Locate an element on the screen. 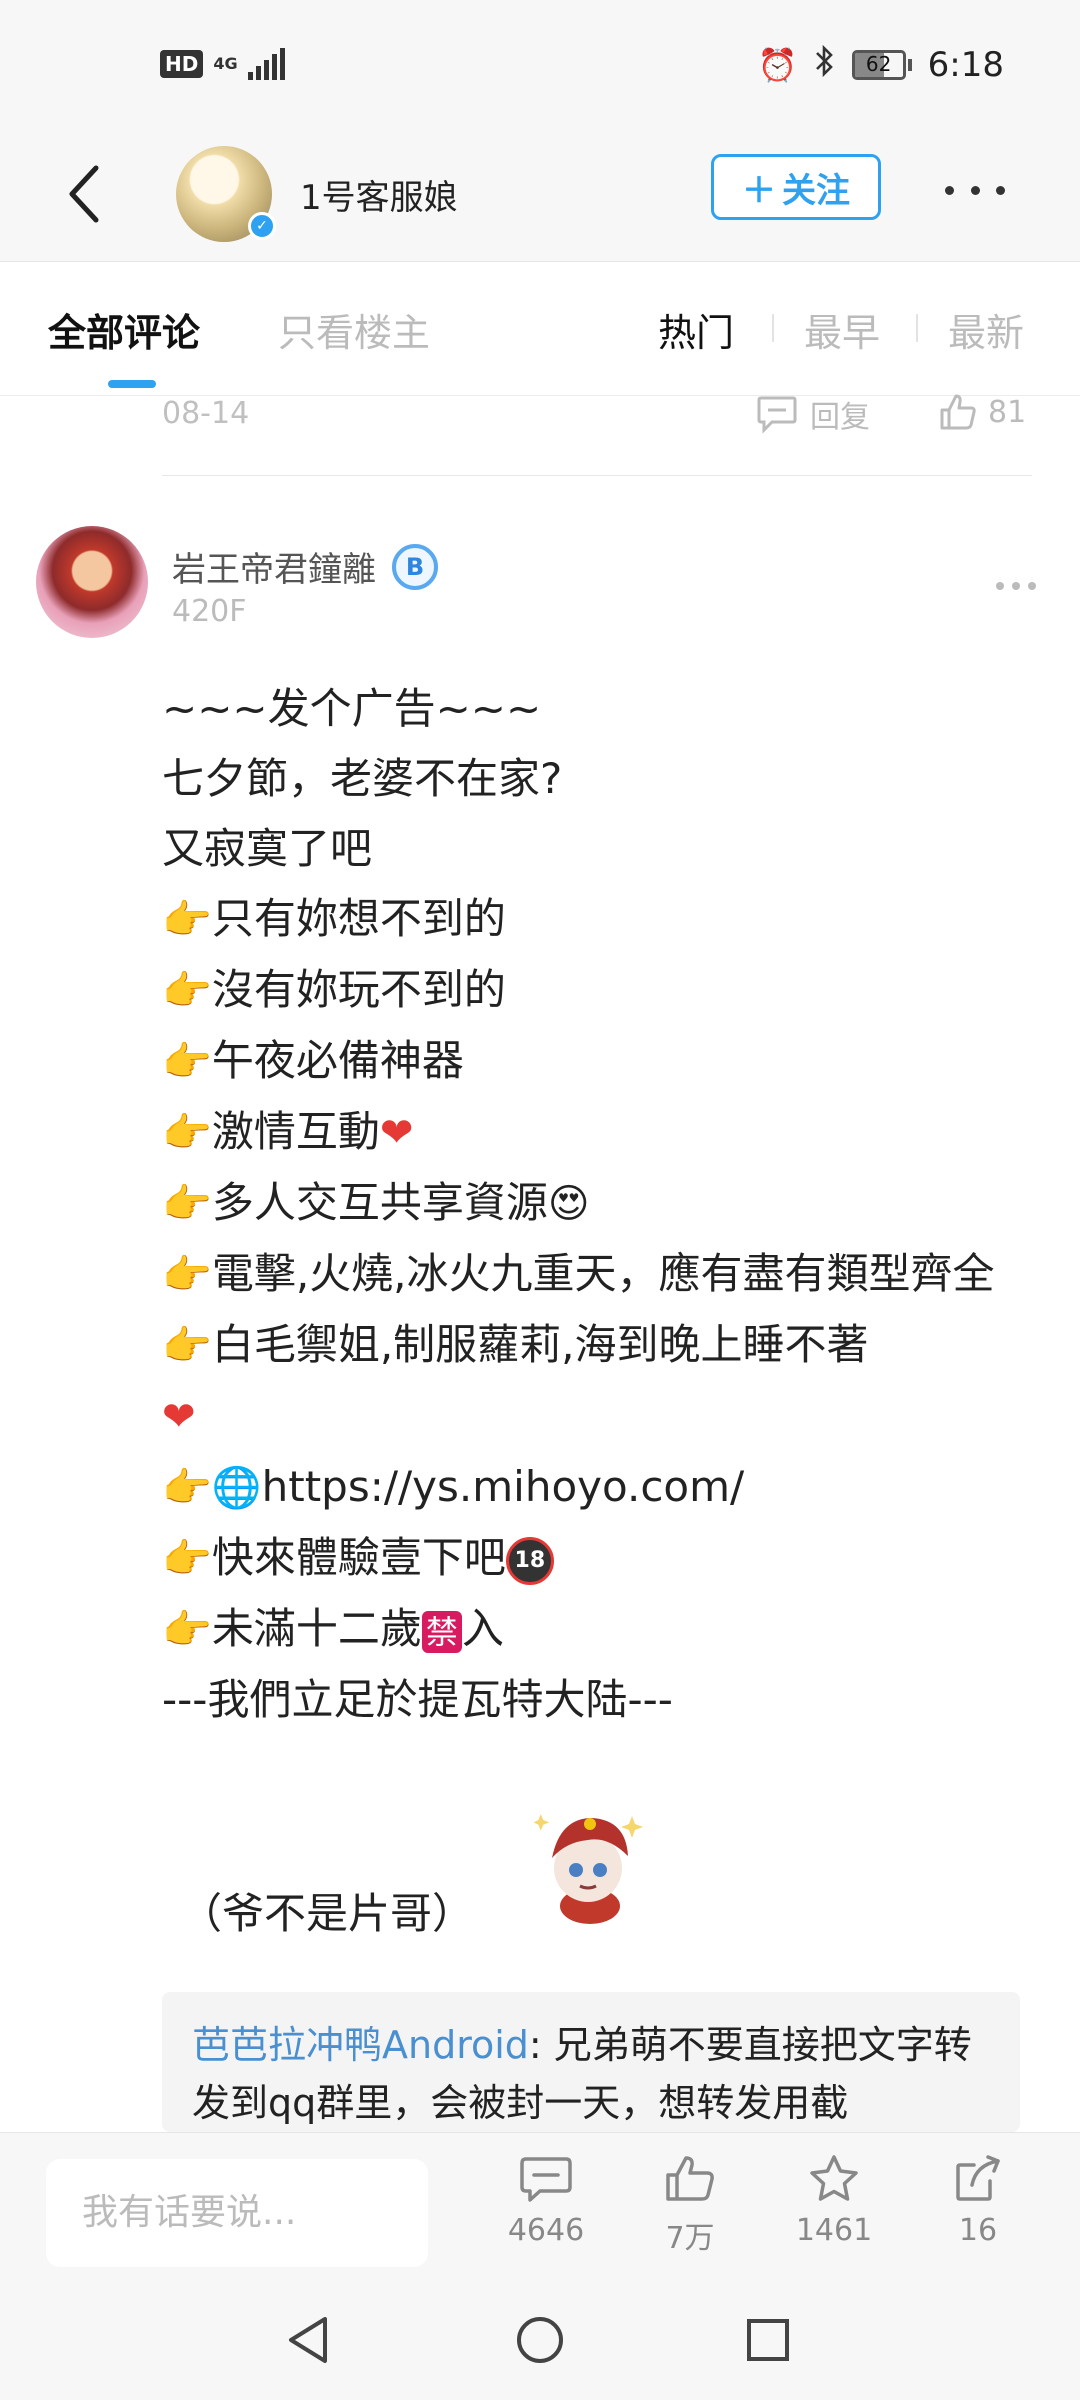  commenter-name: 岩王帝君鐘離 is located at coordinates (274, 566).